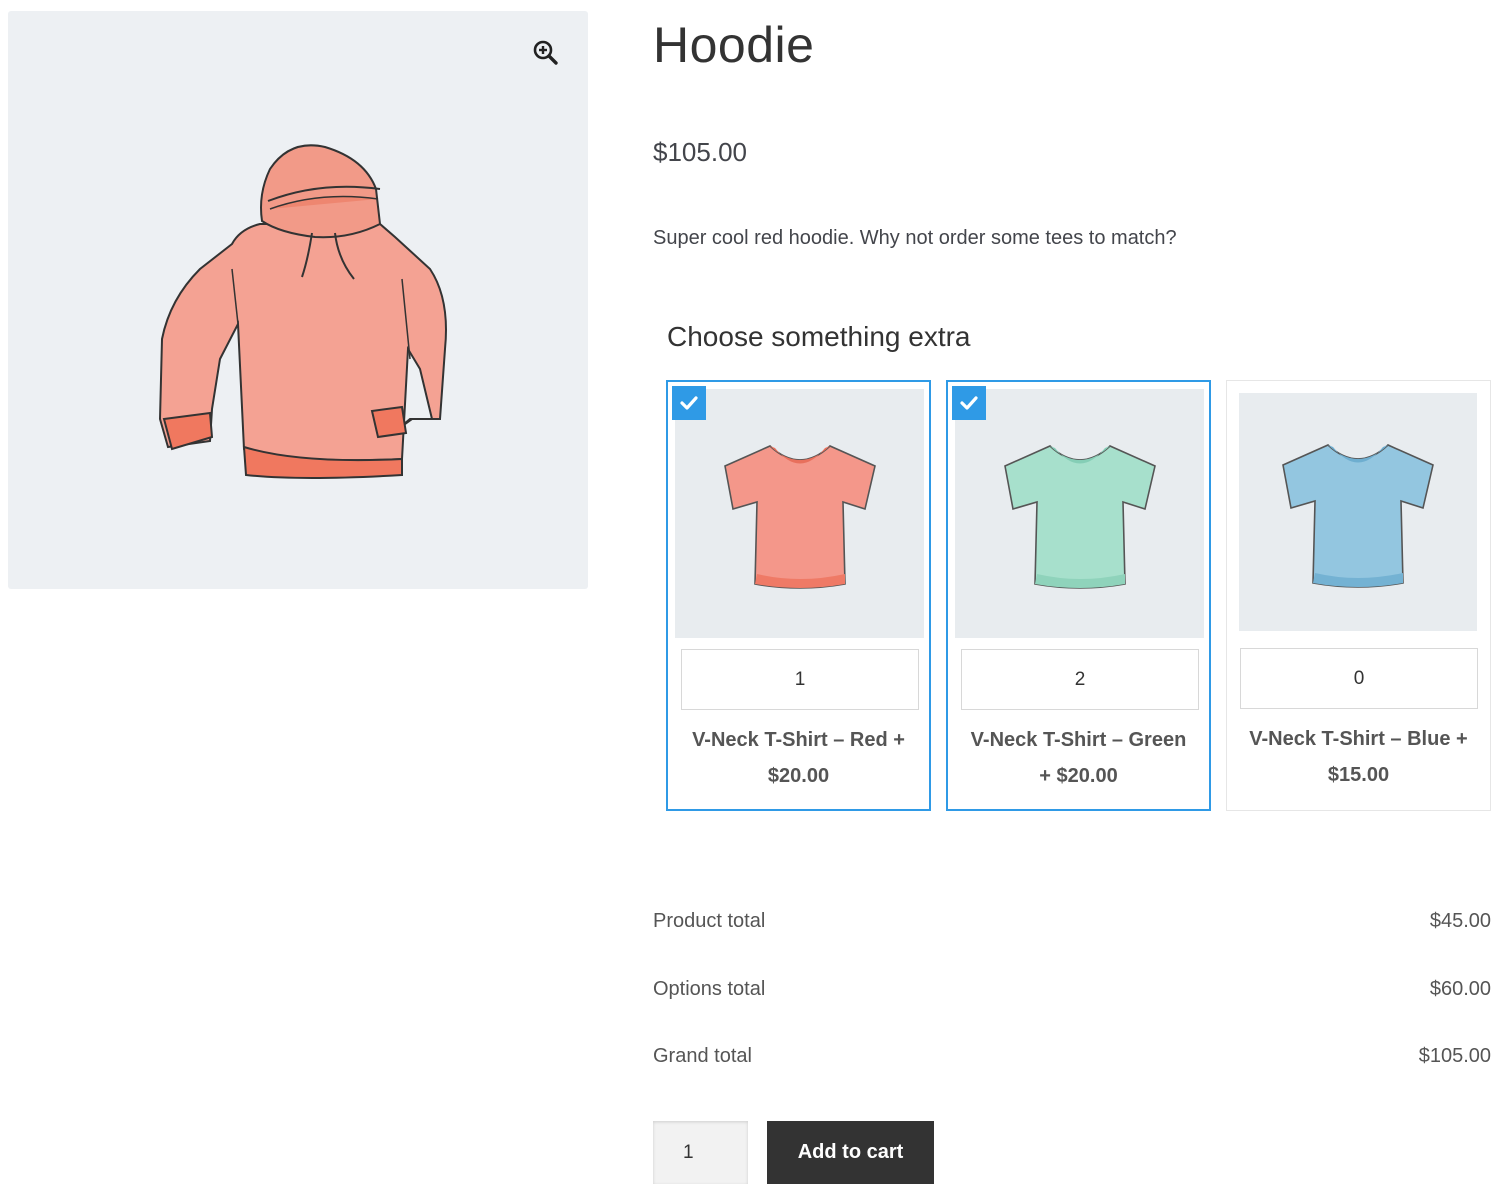 This screenshot has height=1200, width=1502. Describe the element at coordinates (734, 45) in the screenshot. I see `product-title: Hoodie` at that location.